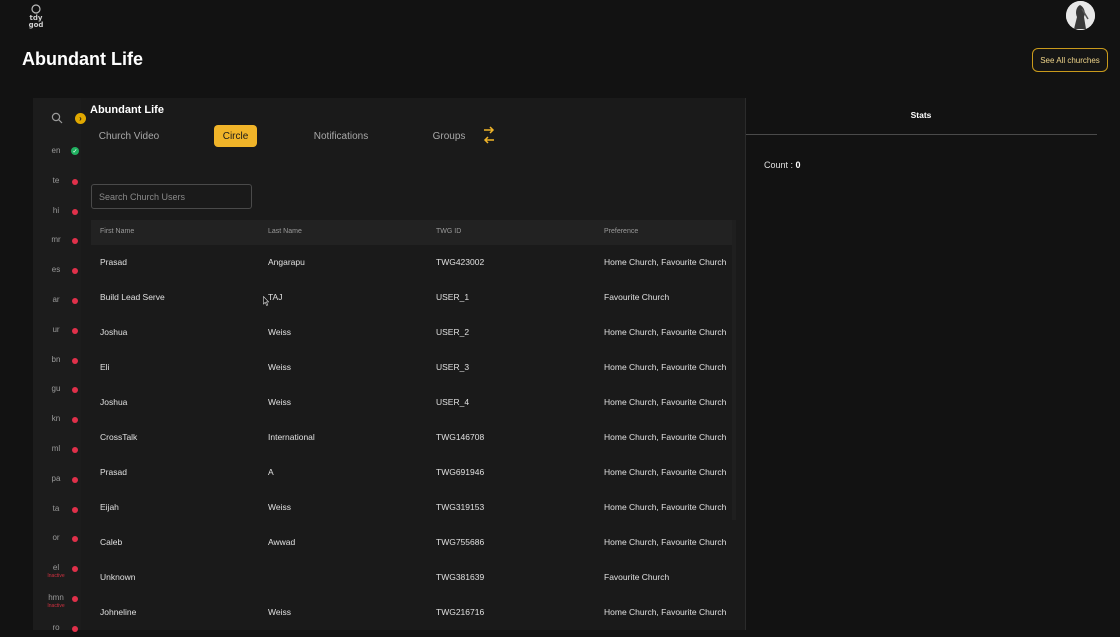 The image size is (1120, 637). What do you see at coordinates (448, 231) in the screenshot?
I see `column-header-twg-id: TWG ID` at bounding box center [448, 231].